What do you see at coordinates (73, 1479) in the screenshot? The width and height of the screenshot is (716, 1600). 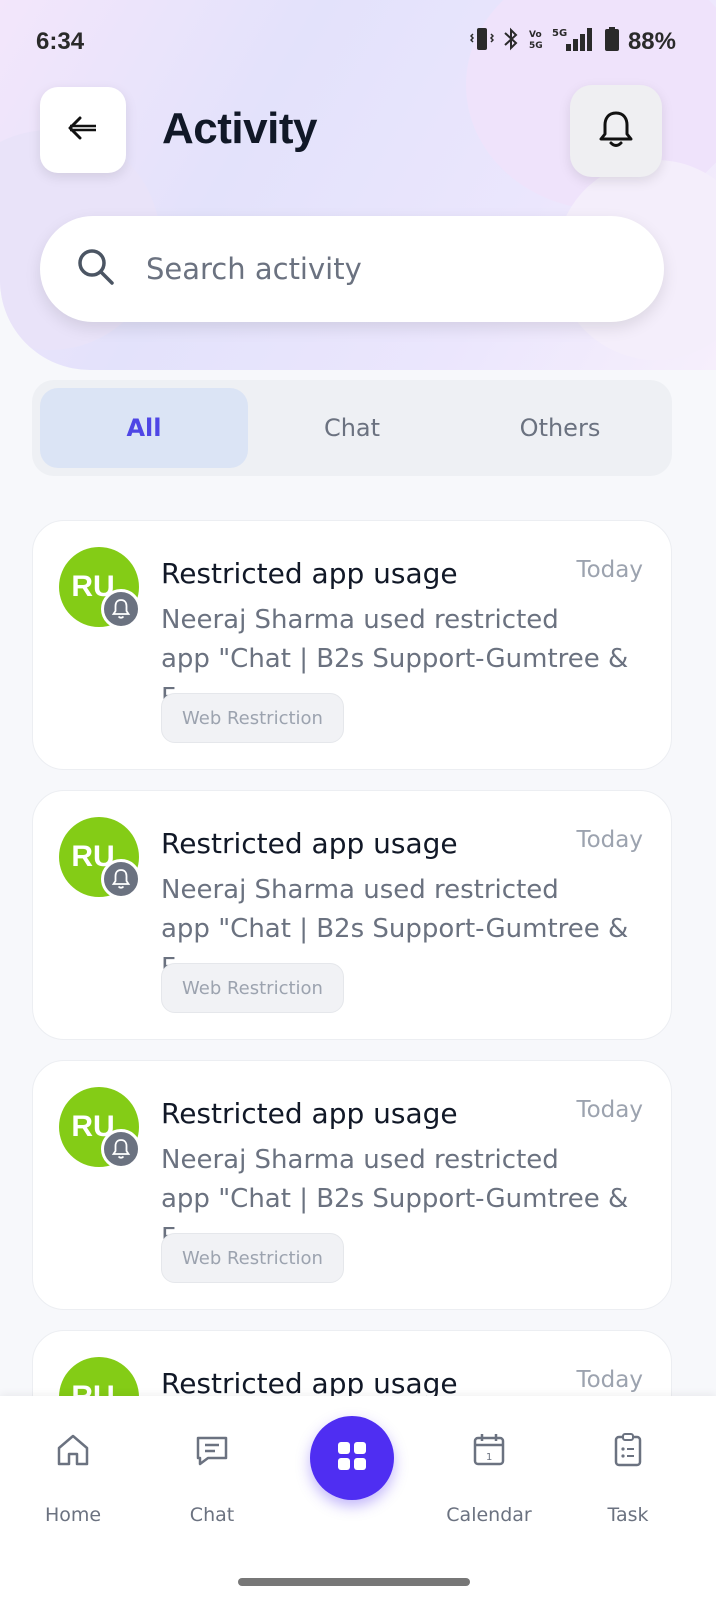 I see `nav-home: Home` at bounding box center [73, 1479].